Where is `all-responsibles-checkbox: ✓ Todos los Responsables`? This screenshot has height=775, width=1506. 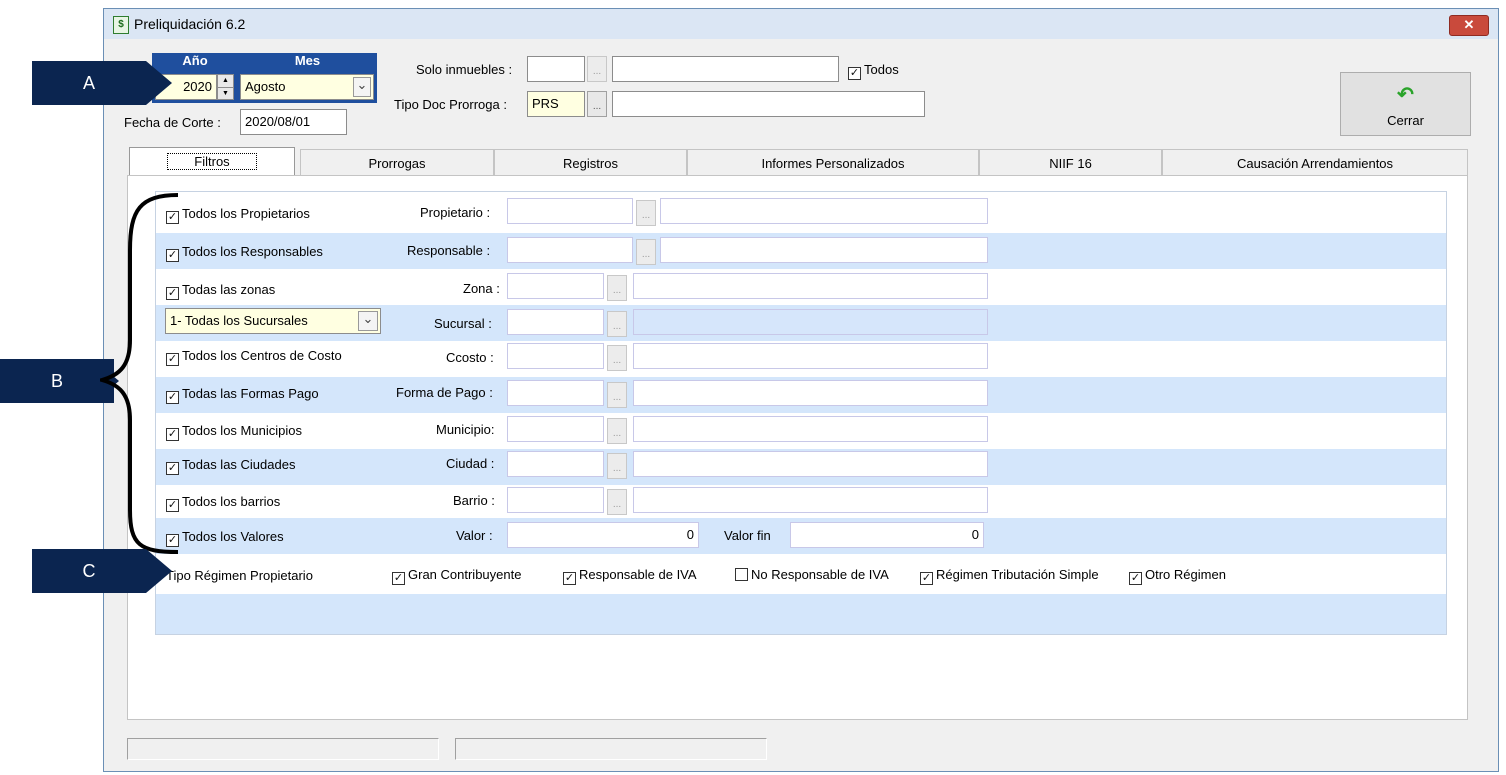 all-responsibles-checkbox: ✓ Todos los Responsables is located at coordinates (244, 253).